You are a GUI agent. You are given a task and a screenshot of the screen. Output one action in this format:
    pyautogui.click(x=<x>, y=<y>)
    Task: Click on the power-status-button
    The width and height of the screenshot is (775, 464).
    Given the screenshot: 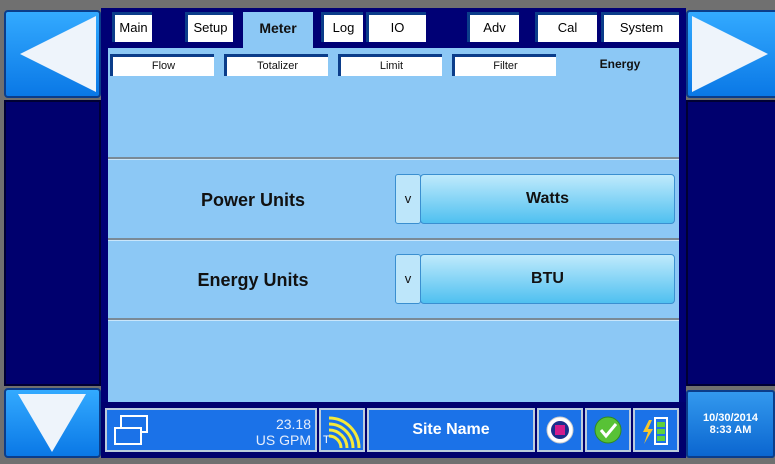 What is the action you would take?
    pyautogui.click(x=656, y=430)
    